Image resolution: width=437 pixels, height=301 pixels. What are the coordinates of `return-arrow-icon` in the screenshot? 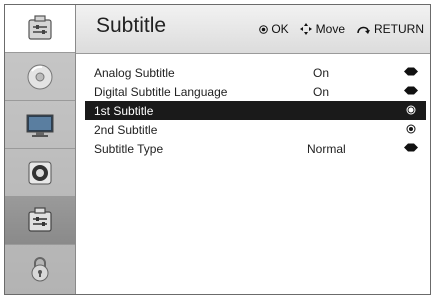 It's located at (363, 30).